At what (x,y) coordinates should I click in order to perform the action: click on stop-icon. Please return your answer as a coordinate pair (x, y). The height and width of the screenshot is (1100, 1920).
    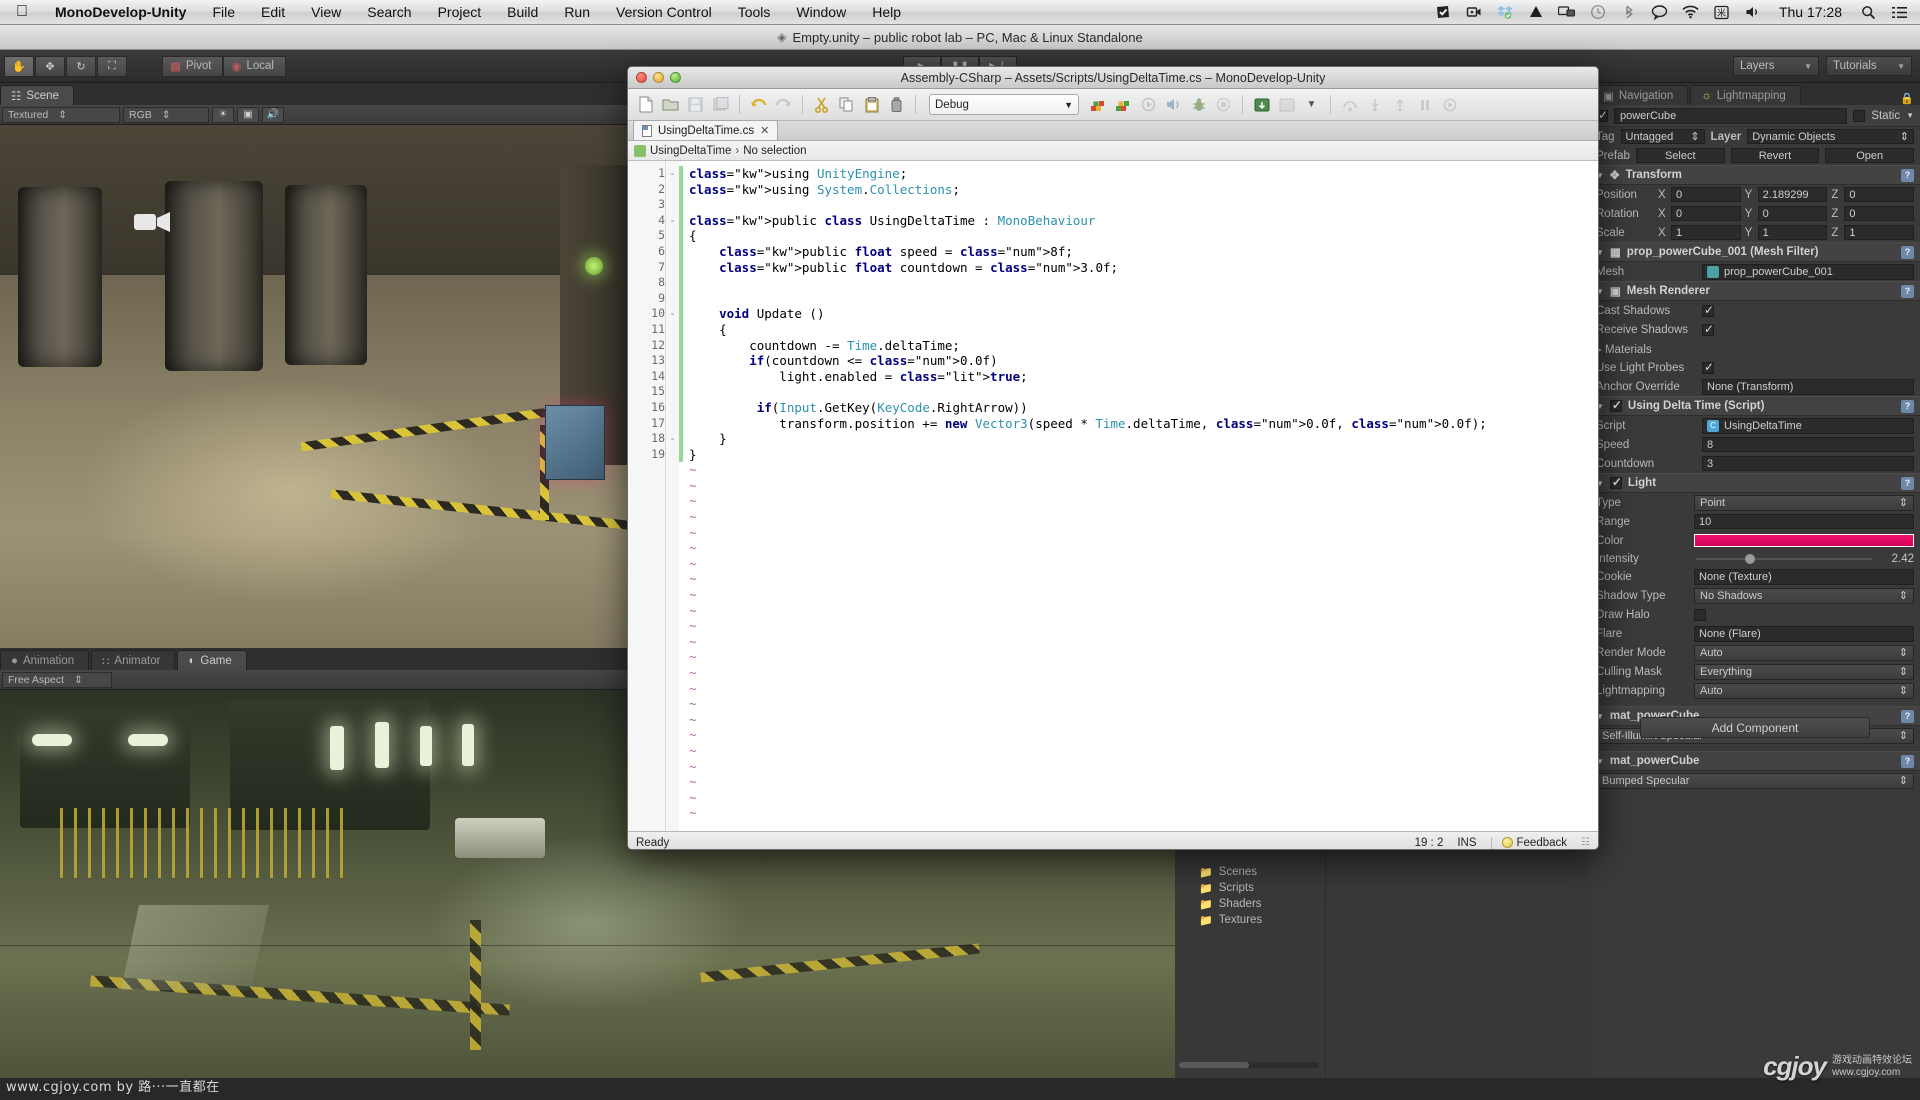
    Looking at the image, I should click on (1223, 104).